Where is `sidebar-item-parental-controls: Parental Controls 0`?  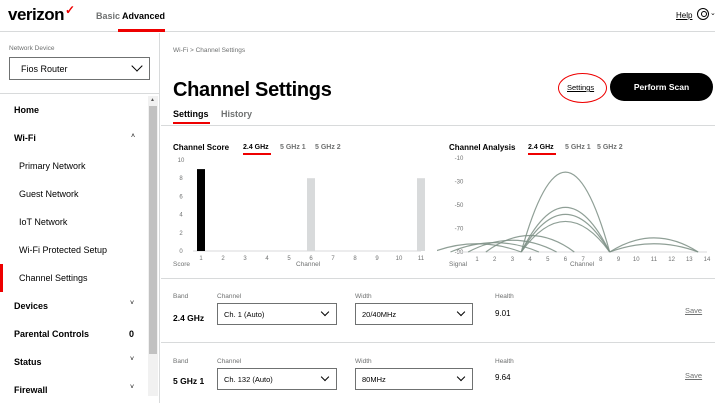 sidebar-item-parental-controls: Parental Controls 0 is located at coordinates (74, 334).